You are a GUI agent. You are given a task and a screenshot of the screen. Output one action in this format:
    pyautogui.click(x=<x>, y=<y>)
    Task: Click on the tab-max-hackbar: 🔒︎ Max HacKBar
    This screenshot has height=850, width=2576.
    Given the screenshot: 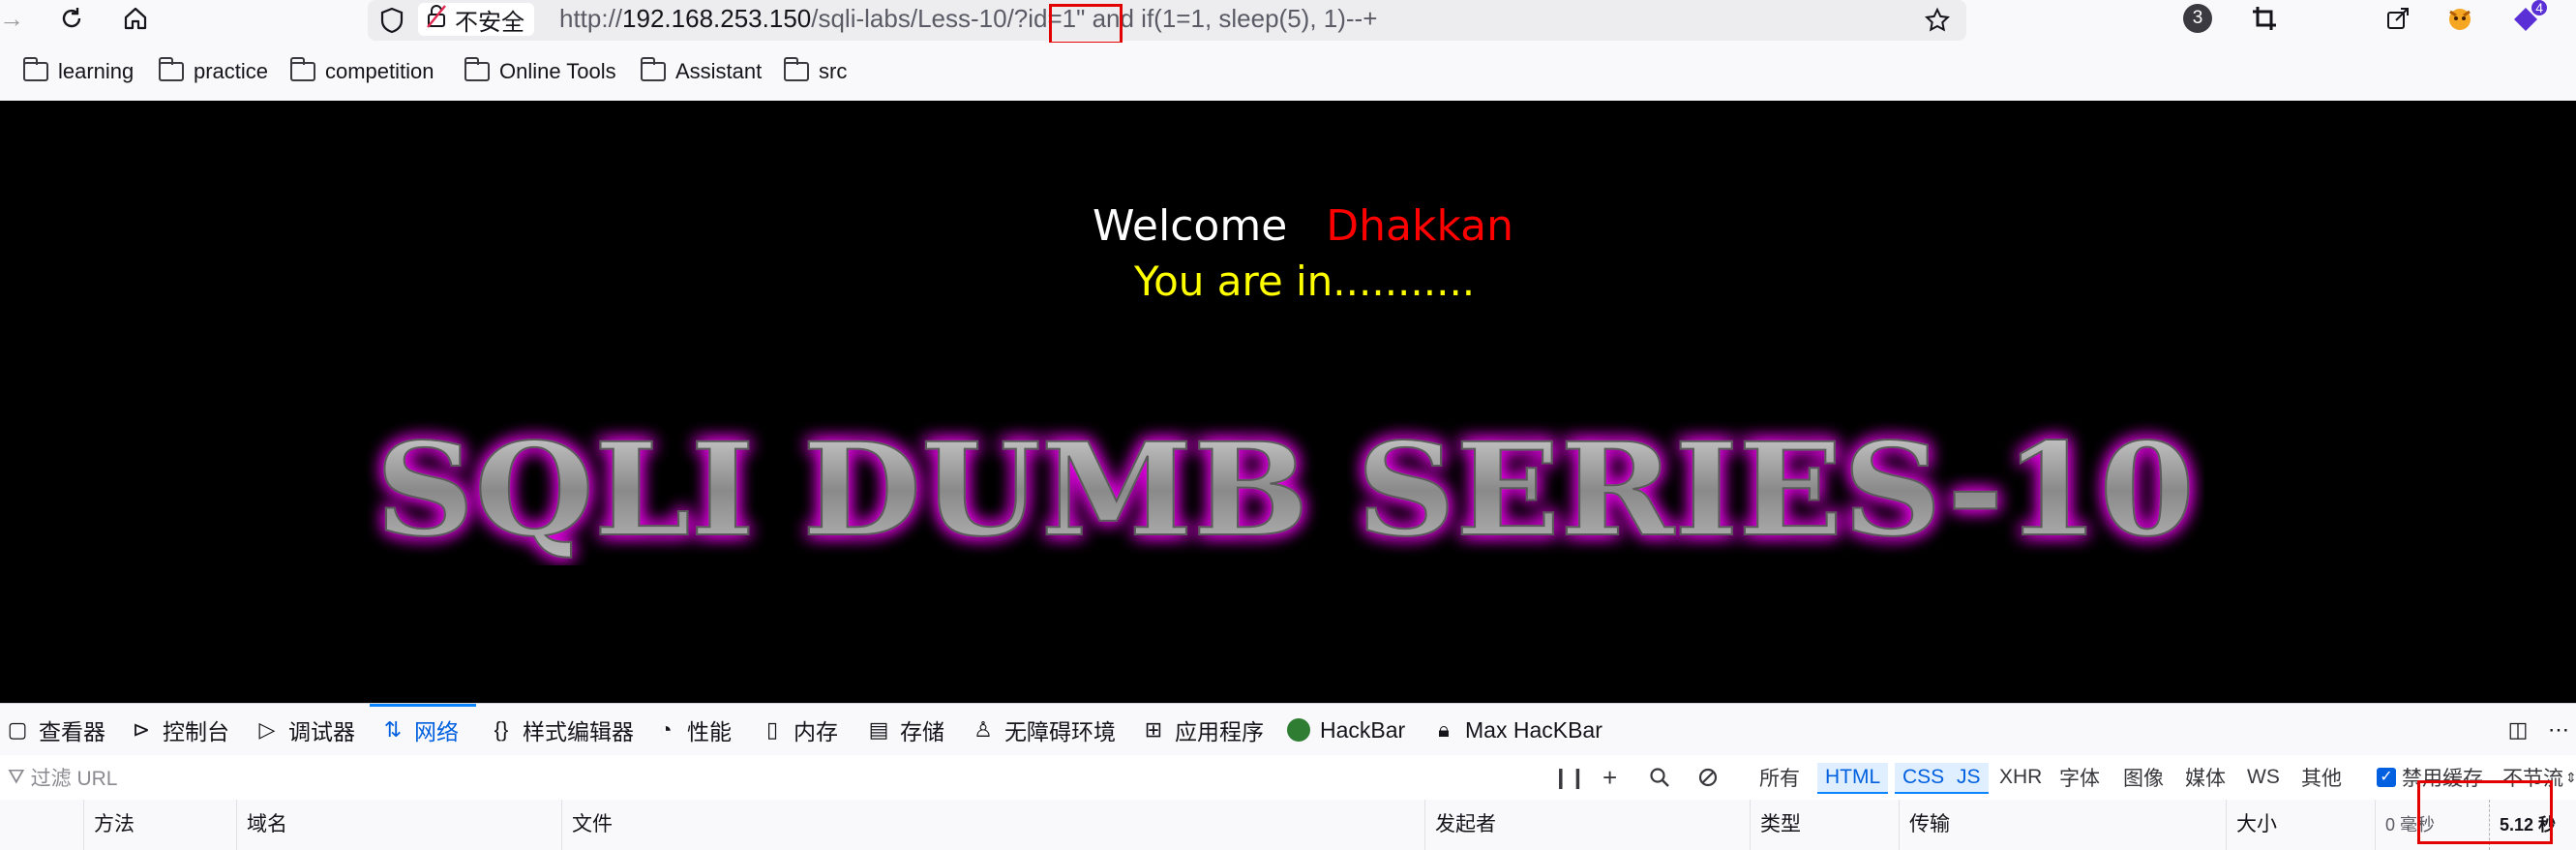 What is the action you would take?
    pyautogui.click(x=1517, y=730)
    